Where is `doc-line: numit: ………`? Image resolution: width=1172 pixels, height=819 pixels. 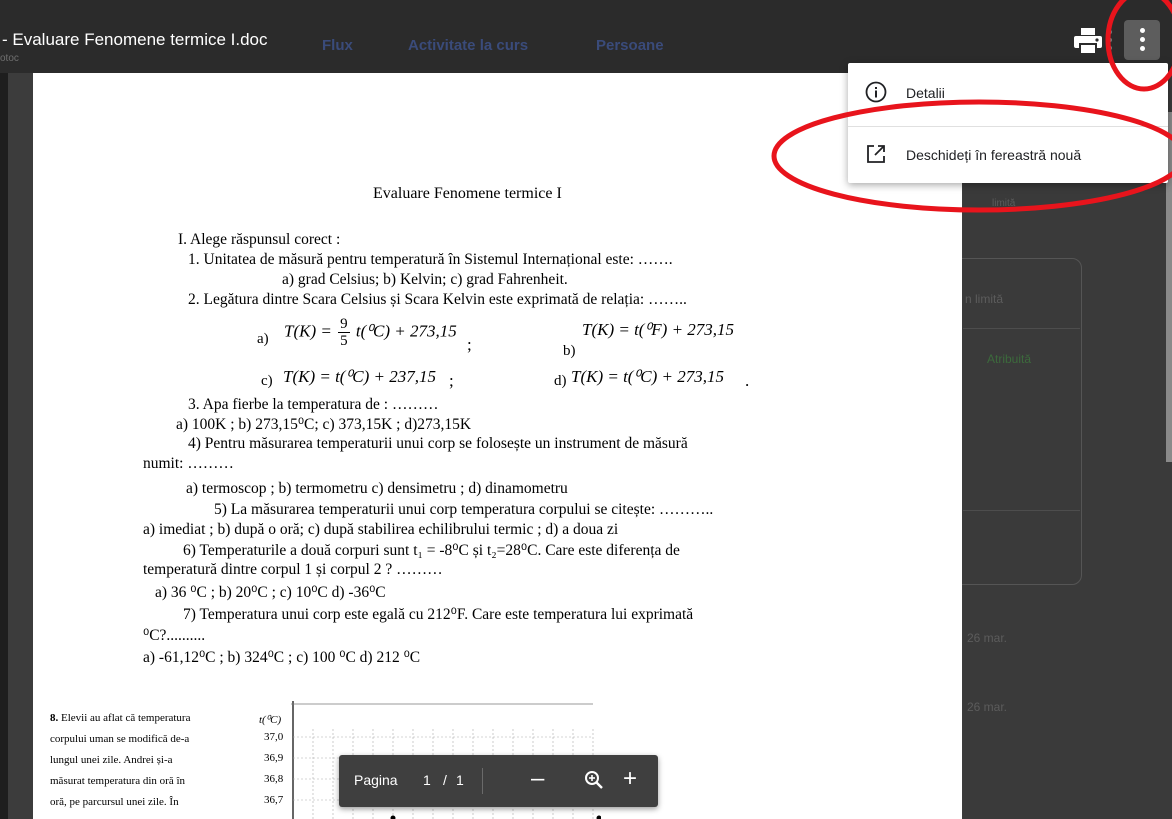 doc-line: numit: ……… is located at coordinates (188, 463).